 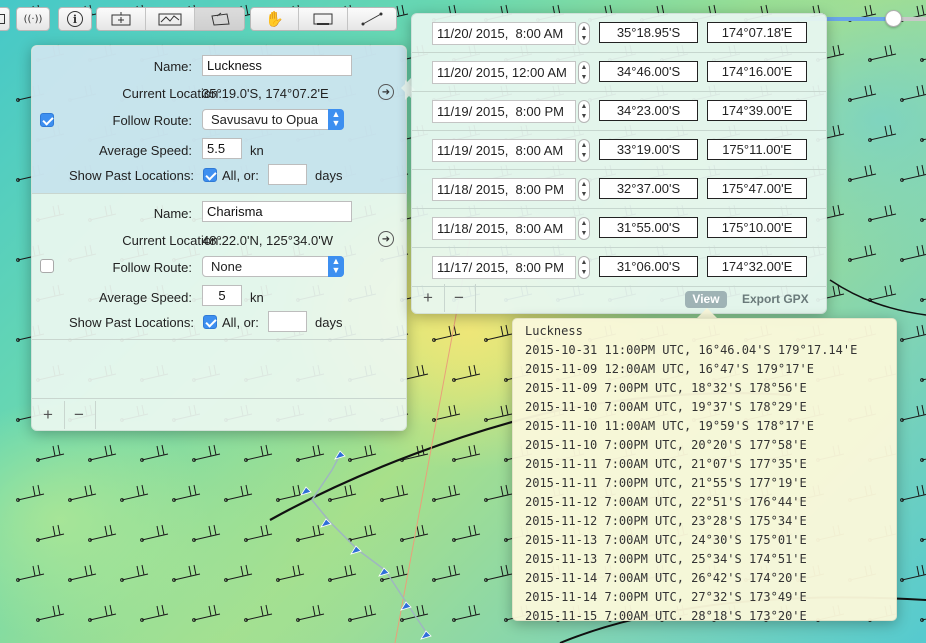 I want to click on latitude-field: 35°18.95'S, so click(x=648, y=32).